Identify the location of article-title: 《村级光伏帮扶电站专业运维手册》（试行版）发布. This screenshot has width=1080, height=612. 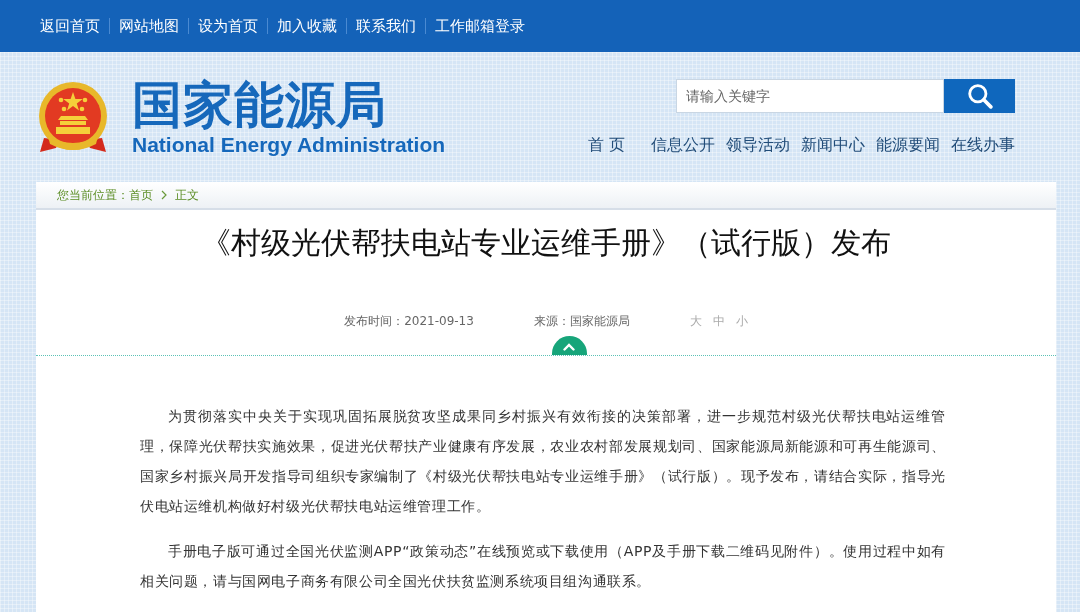
(546, 243).